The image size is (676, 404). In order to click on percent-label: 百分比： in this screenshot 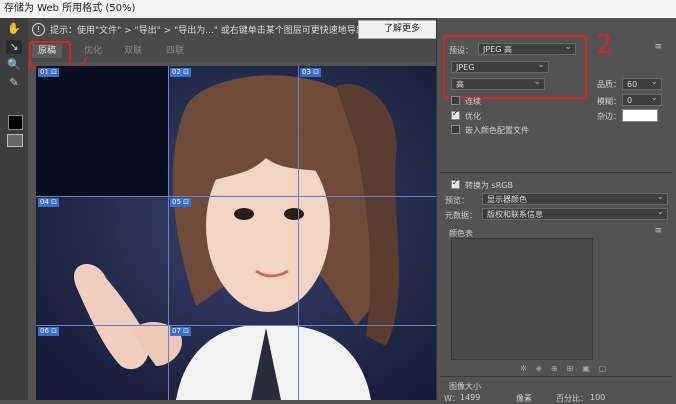, I will do `click(572, 398)`.